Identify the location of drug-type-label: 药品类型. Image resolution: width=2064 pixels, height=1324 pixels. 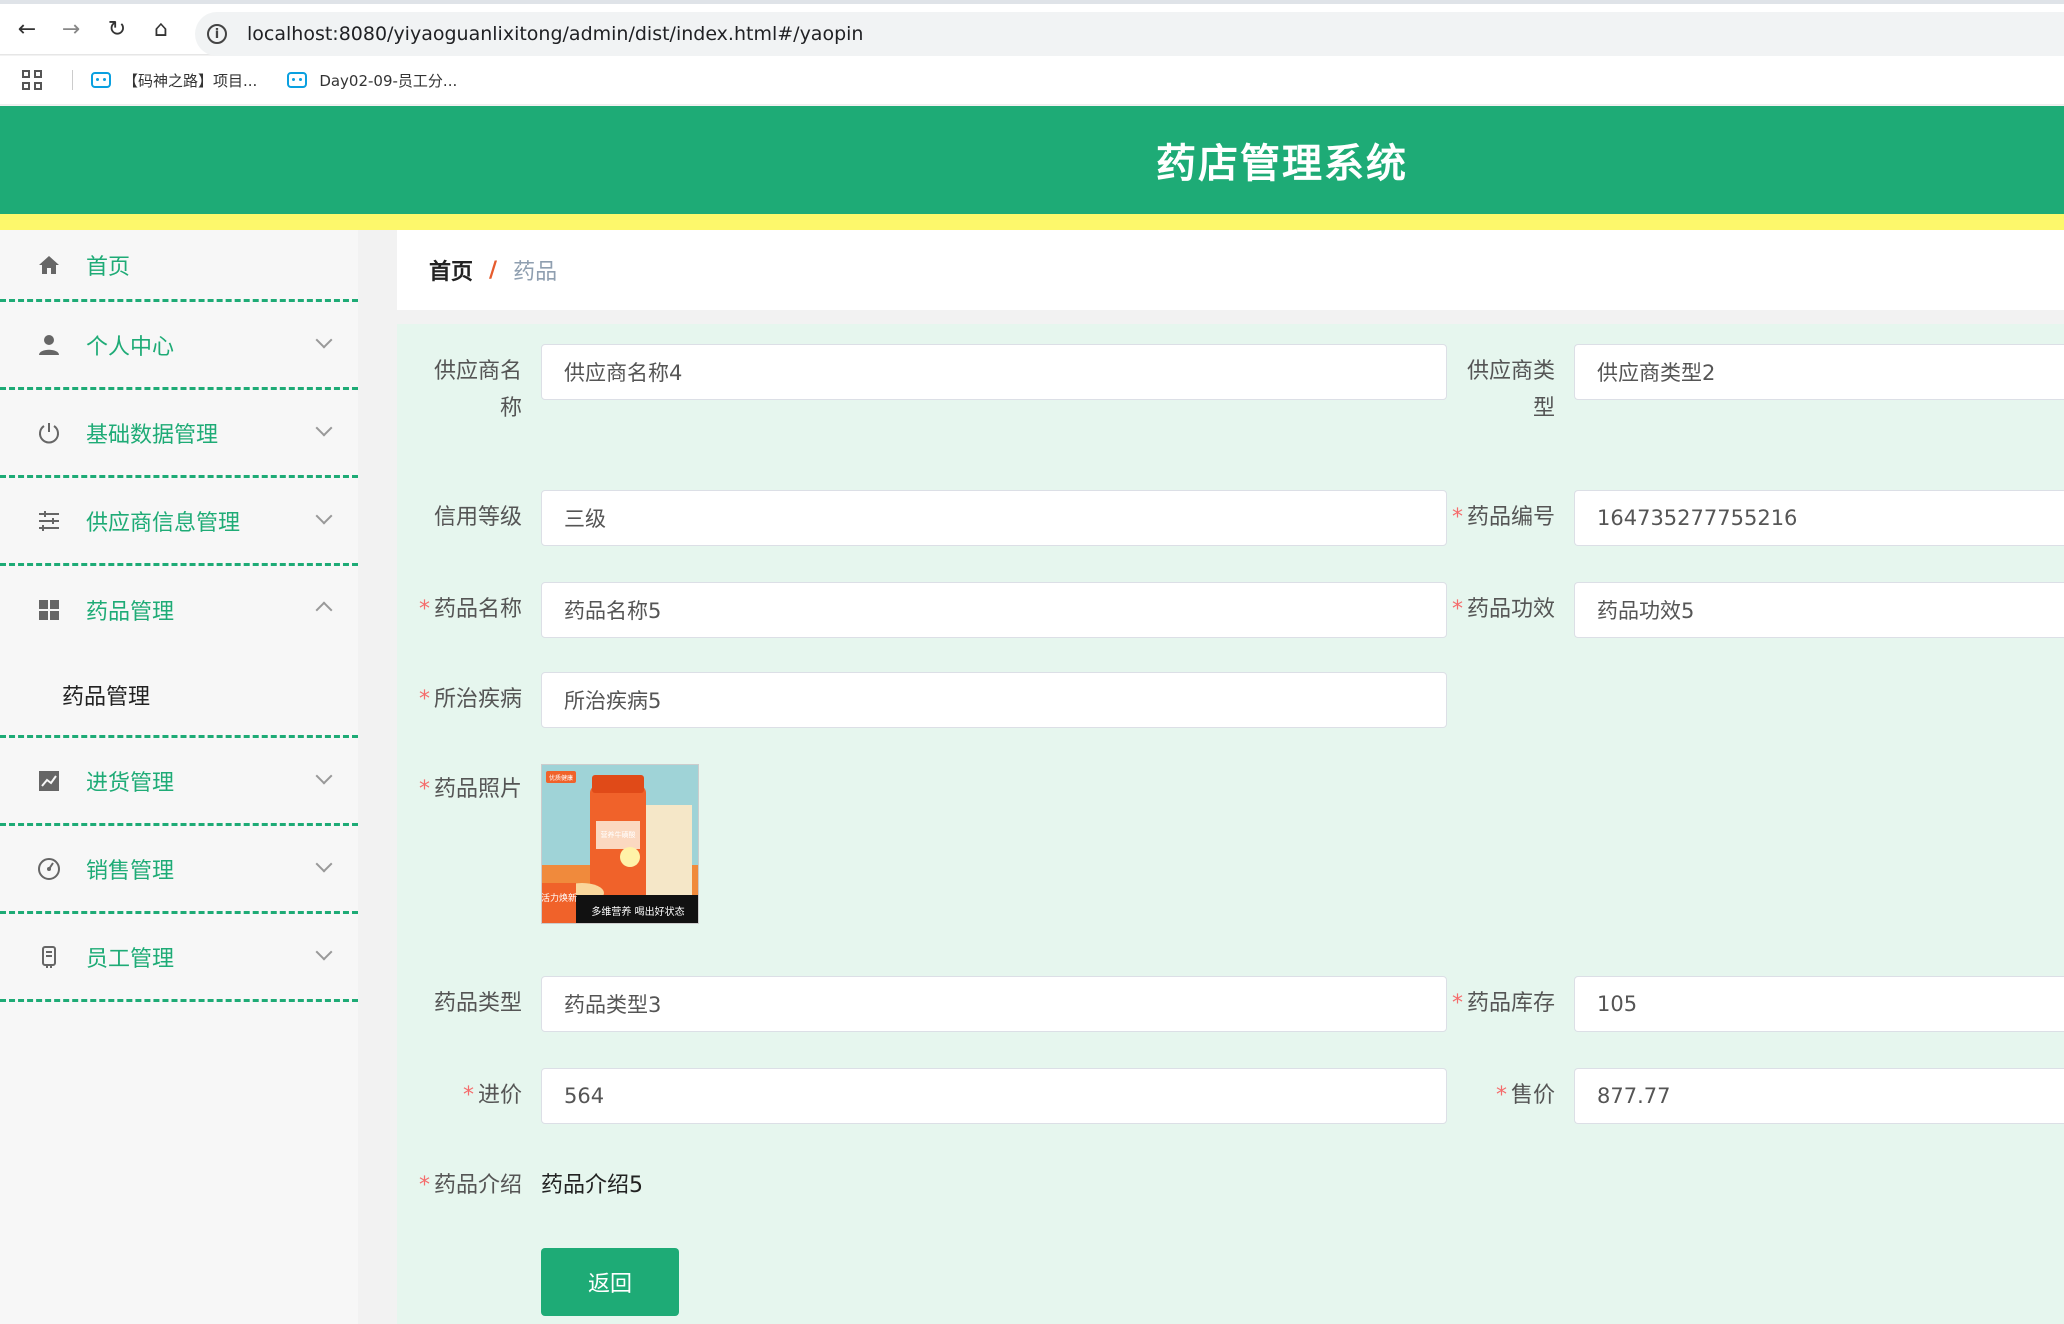
(477, 1003).